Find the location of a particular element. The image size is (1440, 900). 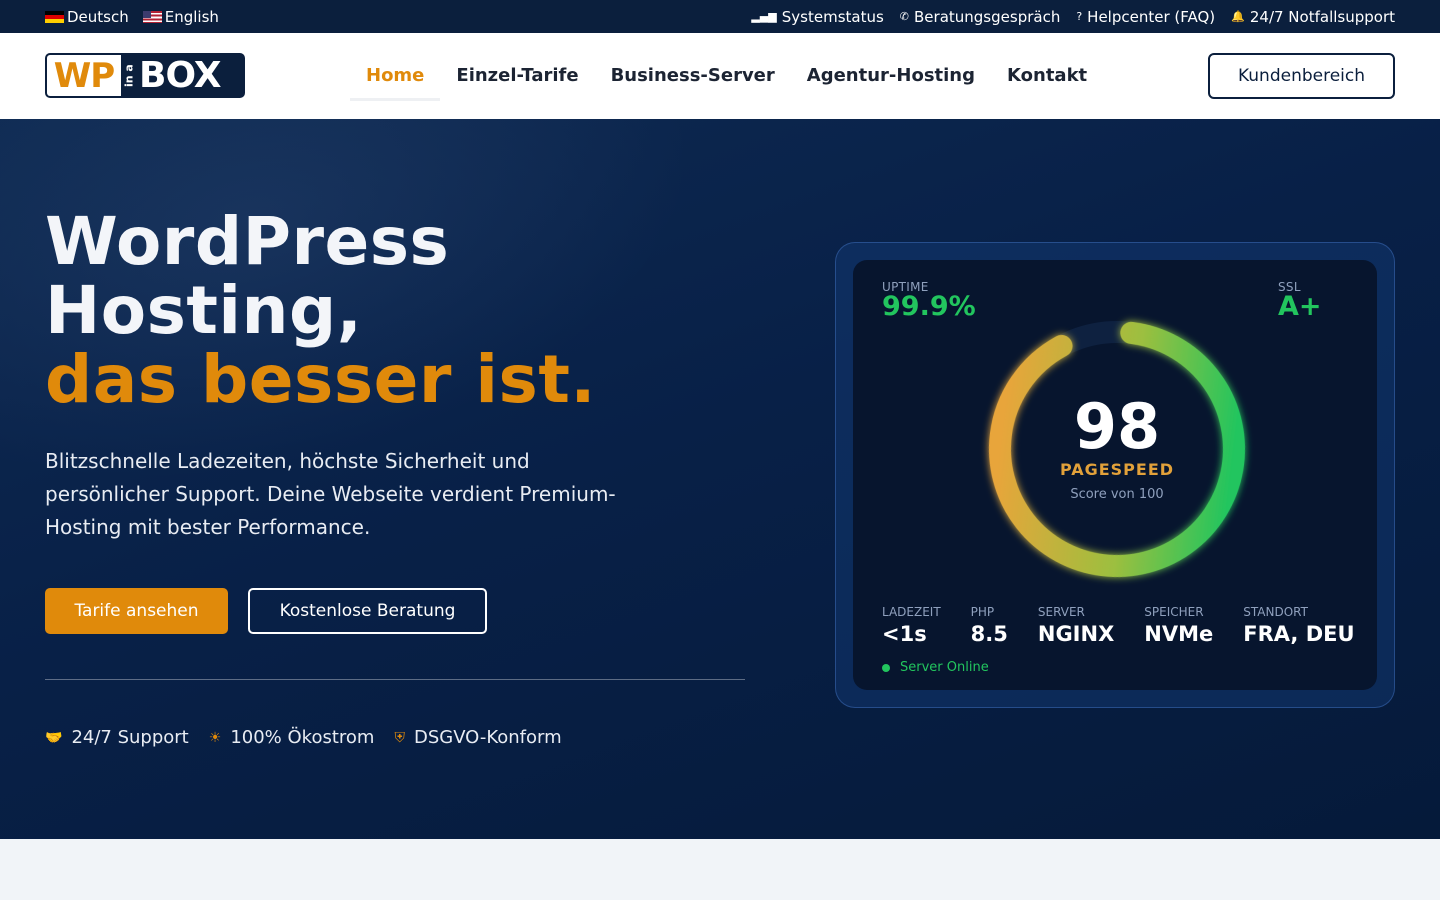

logo: WP in a BOX is located at coordinates (145, 75).